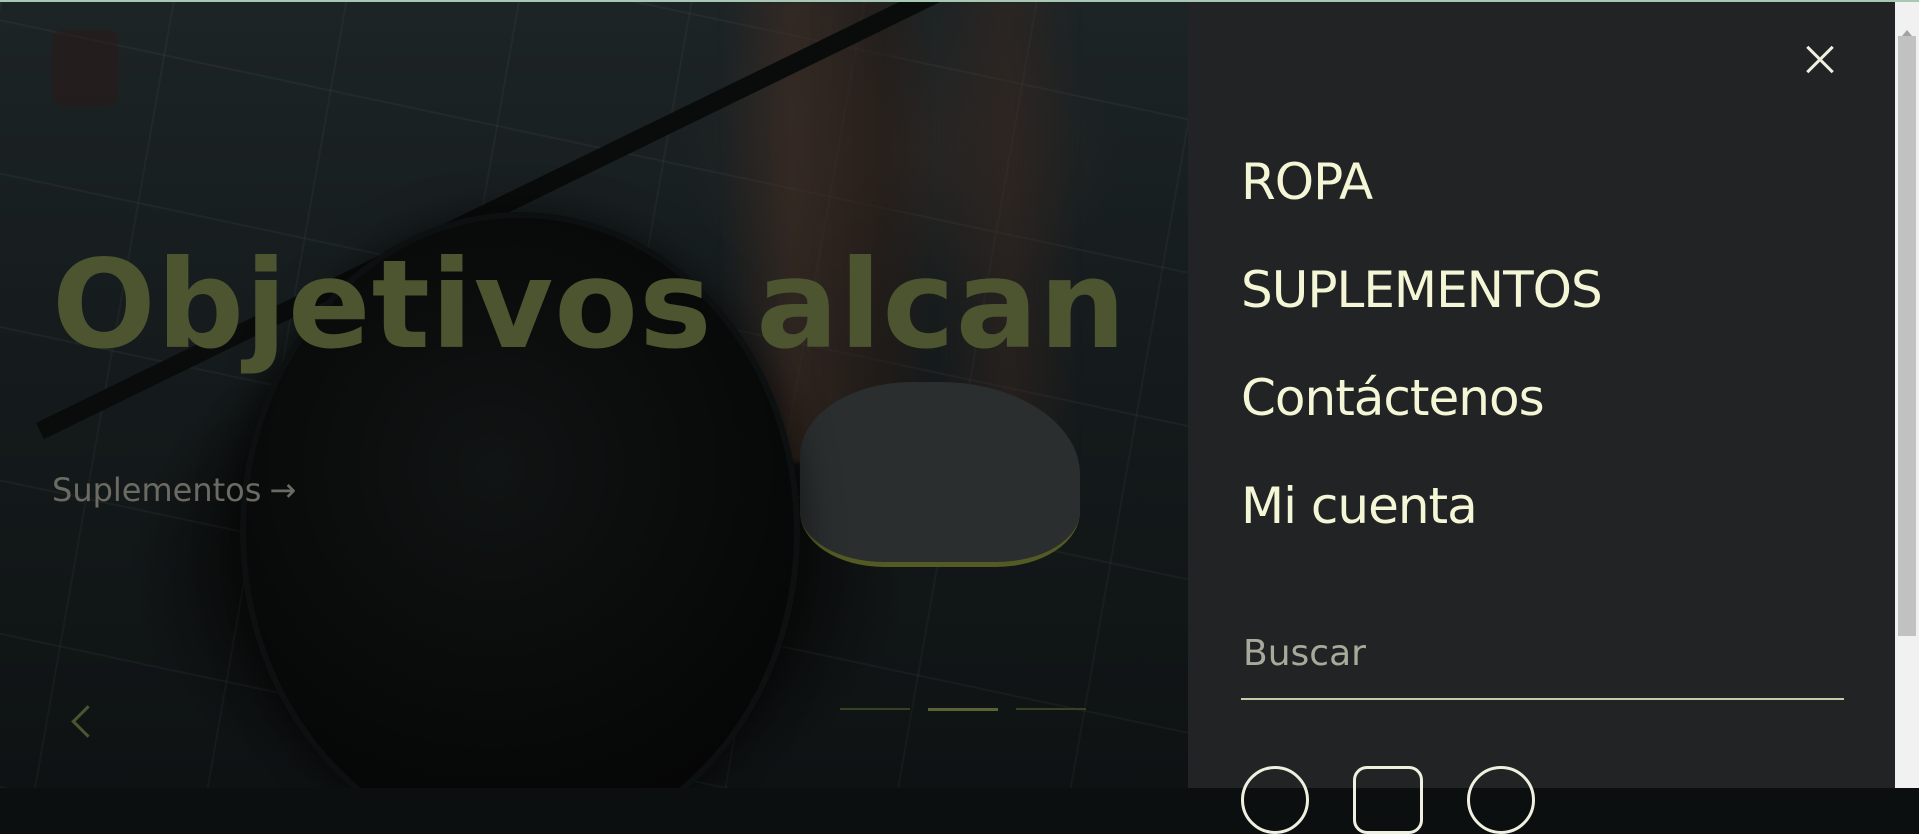  Describe the element at coordinates (589, 305) in the screenshot. I see `hero-headline: Objetivos alcan` at that location.